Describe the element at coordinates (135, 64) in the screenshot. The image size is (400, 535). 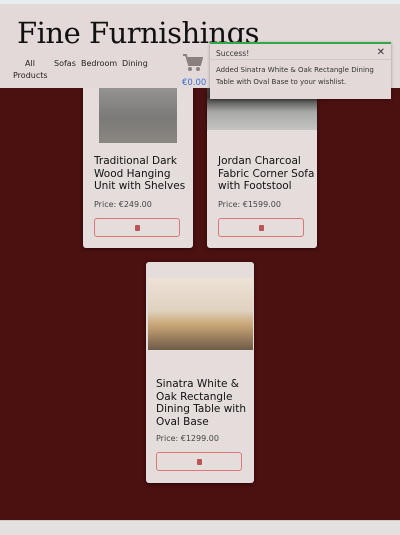
I see `nav-dining: Dining` at that location.